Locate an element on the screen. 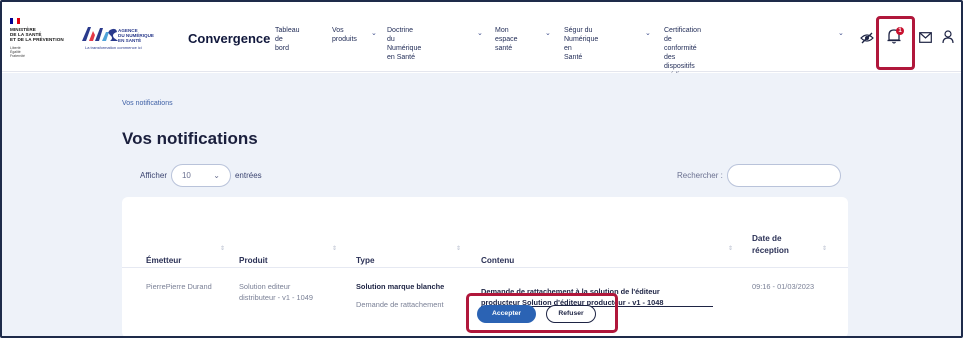 The height and width of the screenshot is (338, 963). header-divider is located at coordinates (485, 267).